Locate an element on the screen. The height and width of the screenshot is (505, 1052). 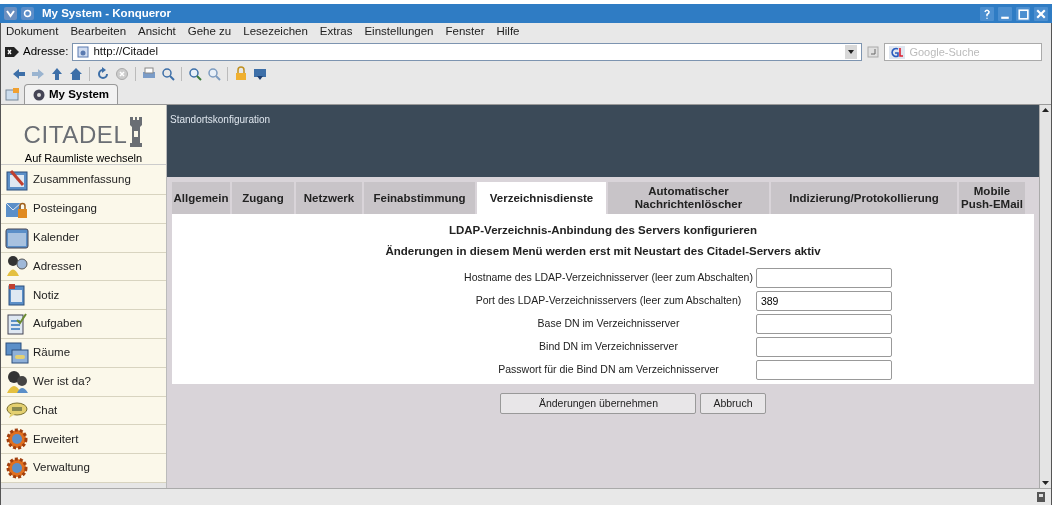
window-title: My System - Konqueror is located at coordinates (107, 13).